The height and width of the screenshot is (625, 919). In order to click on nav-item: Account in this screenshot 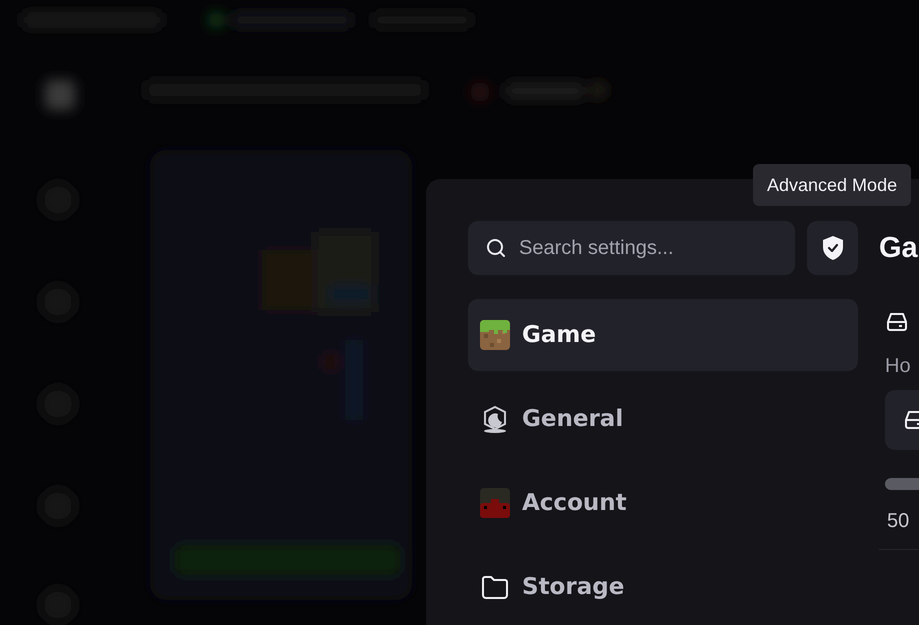, I will do `click(663, 503)`.